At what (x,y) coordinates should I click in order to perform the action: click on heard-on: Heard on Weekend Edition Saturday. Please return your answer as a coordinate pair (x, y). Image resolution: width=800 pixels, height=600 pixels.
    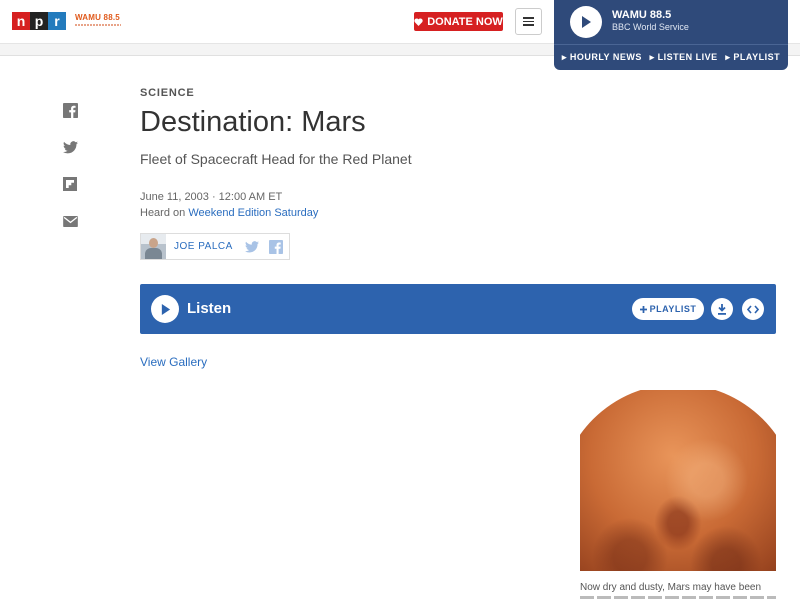
    Looking at the image, I should click on (229, 213).